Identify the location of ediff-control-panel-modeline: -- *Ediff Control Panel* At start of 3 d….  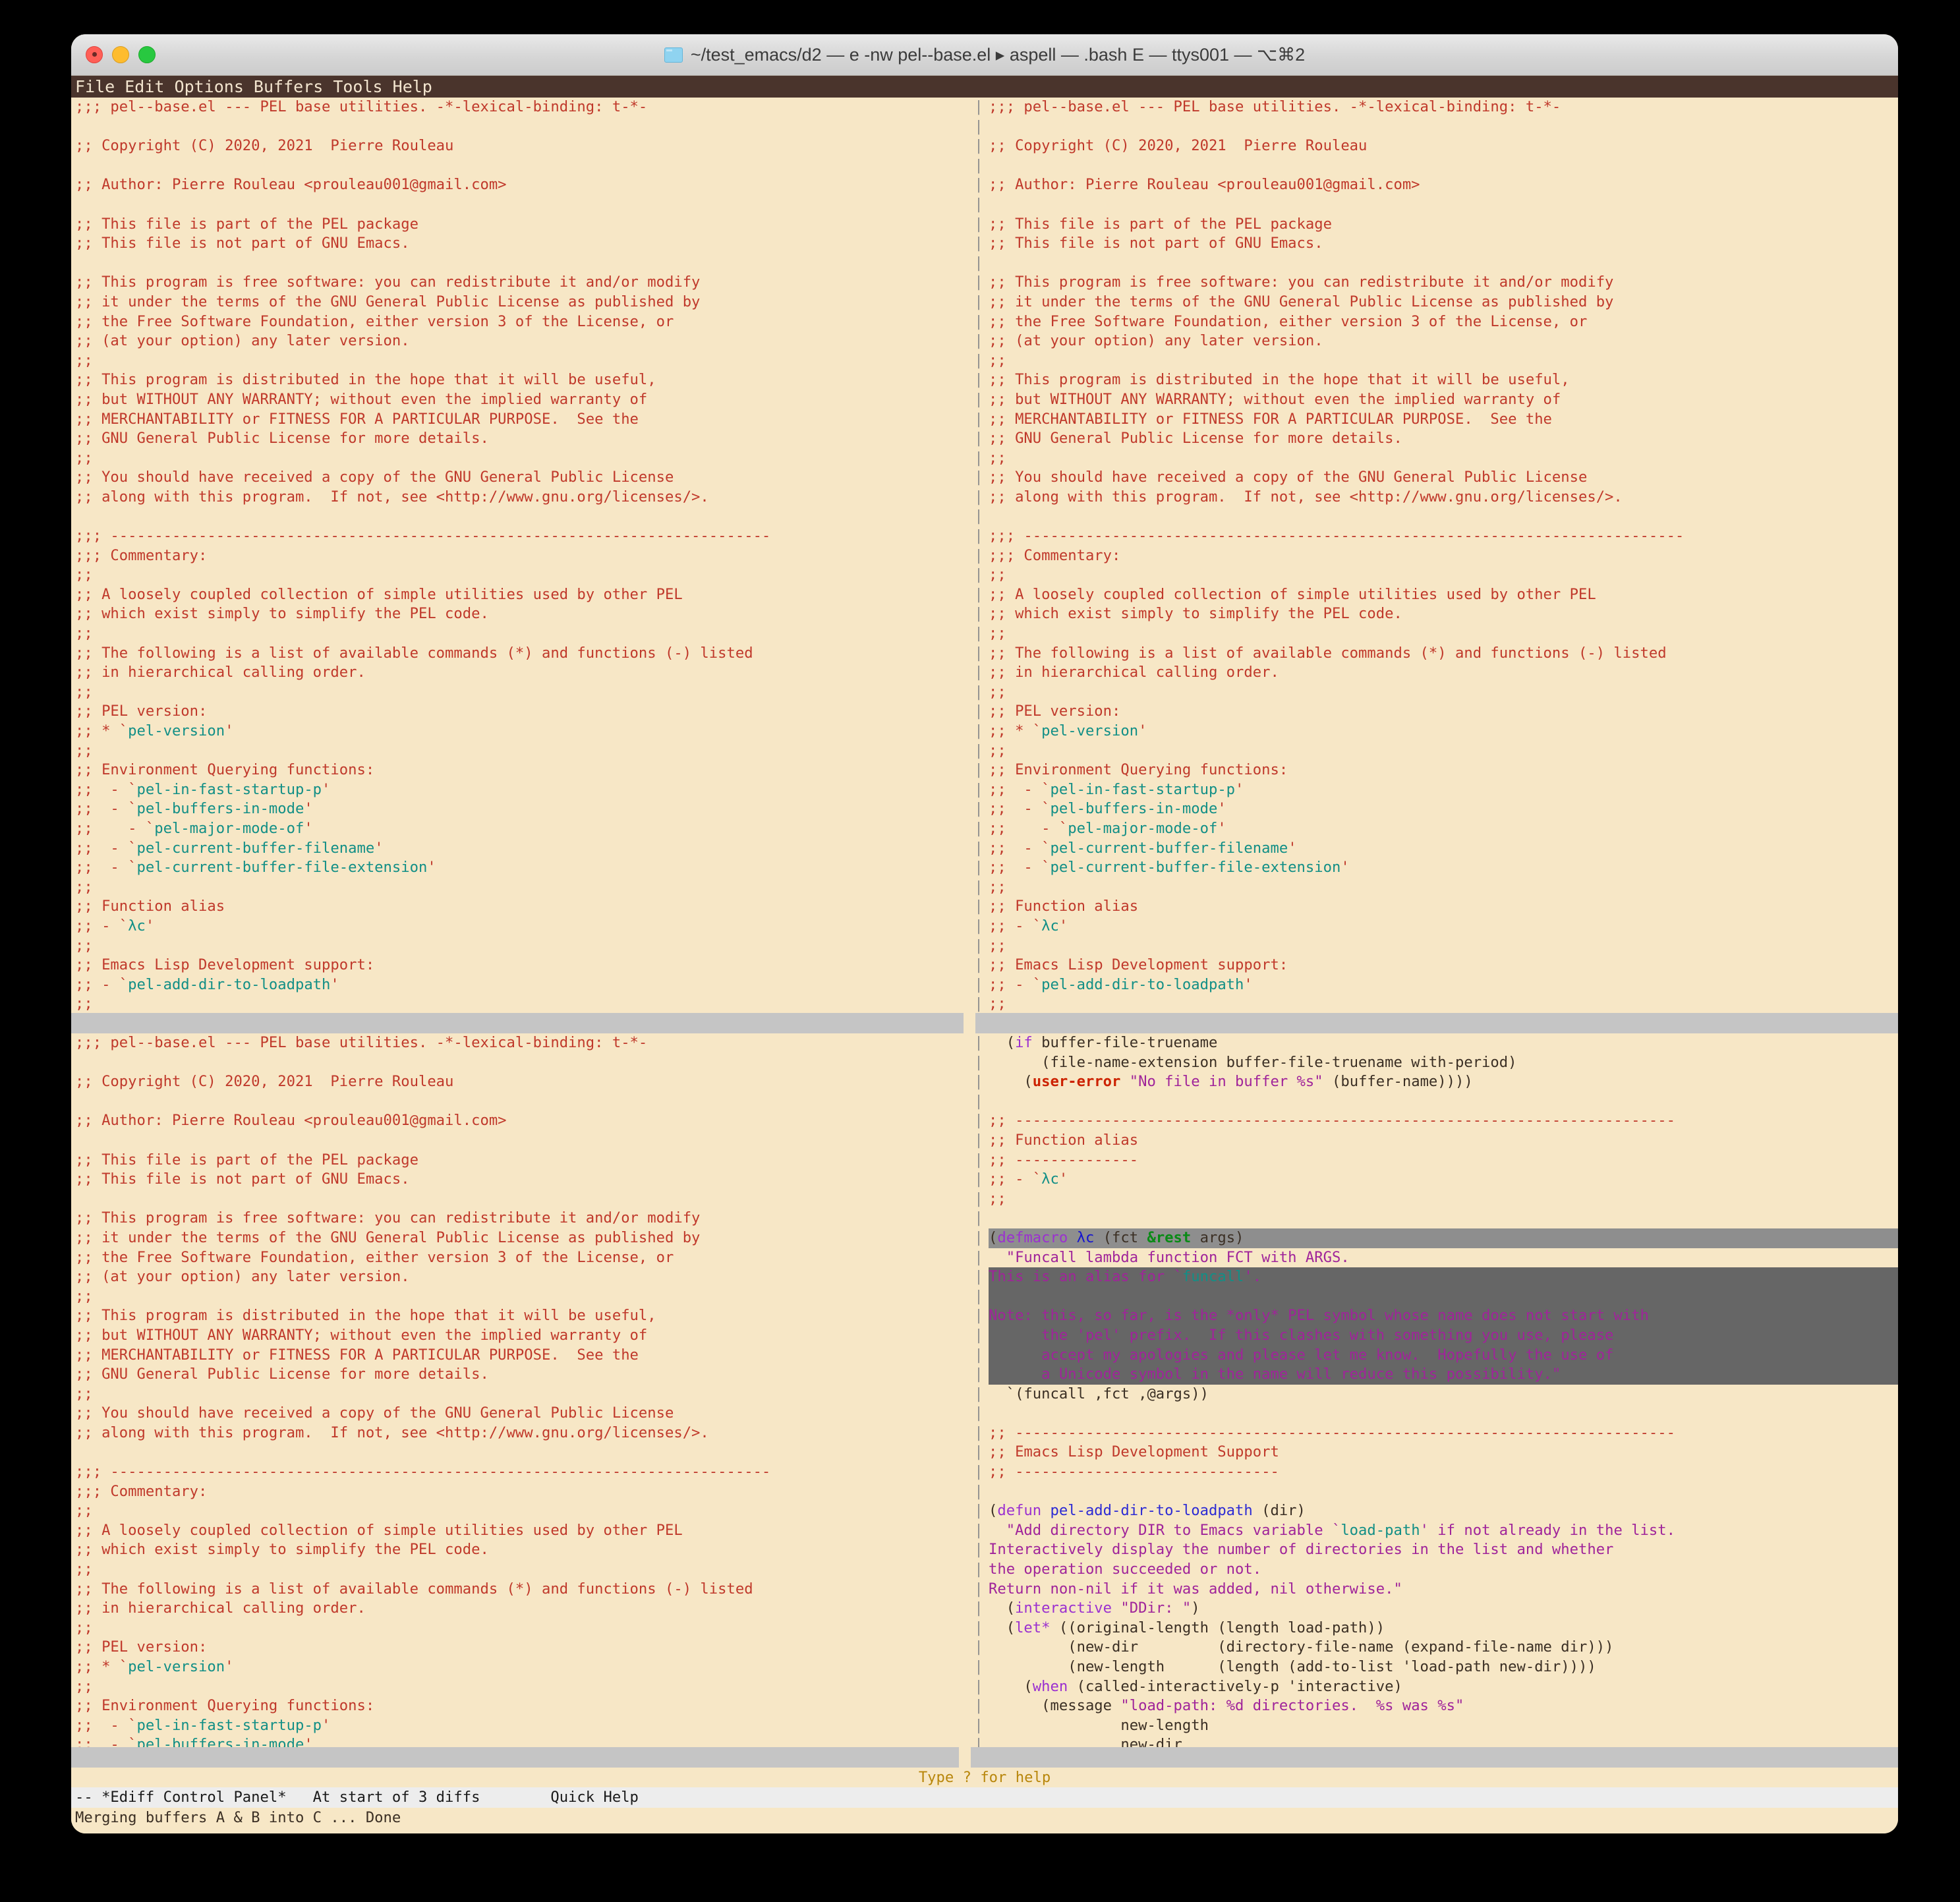
(984, 1797).